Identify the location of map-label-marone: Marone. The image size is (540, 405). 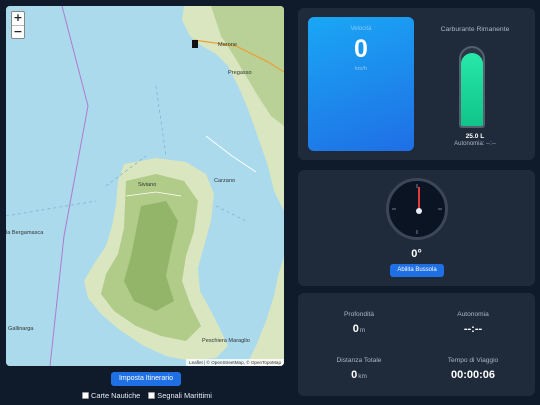
(227, 45).